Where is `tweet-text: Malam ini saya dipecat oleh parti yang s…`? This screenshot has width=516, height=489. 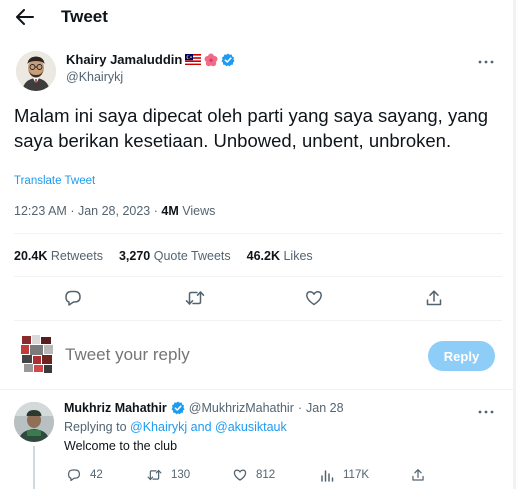
tweet-text: Malam ini saya dipecat oleh parti yang s… is located at coordinates (251, 128).